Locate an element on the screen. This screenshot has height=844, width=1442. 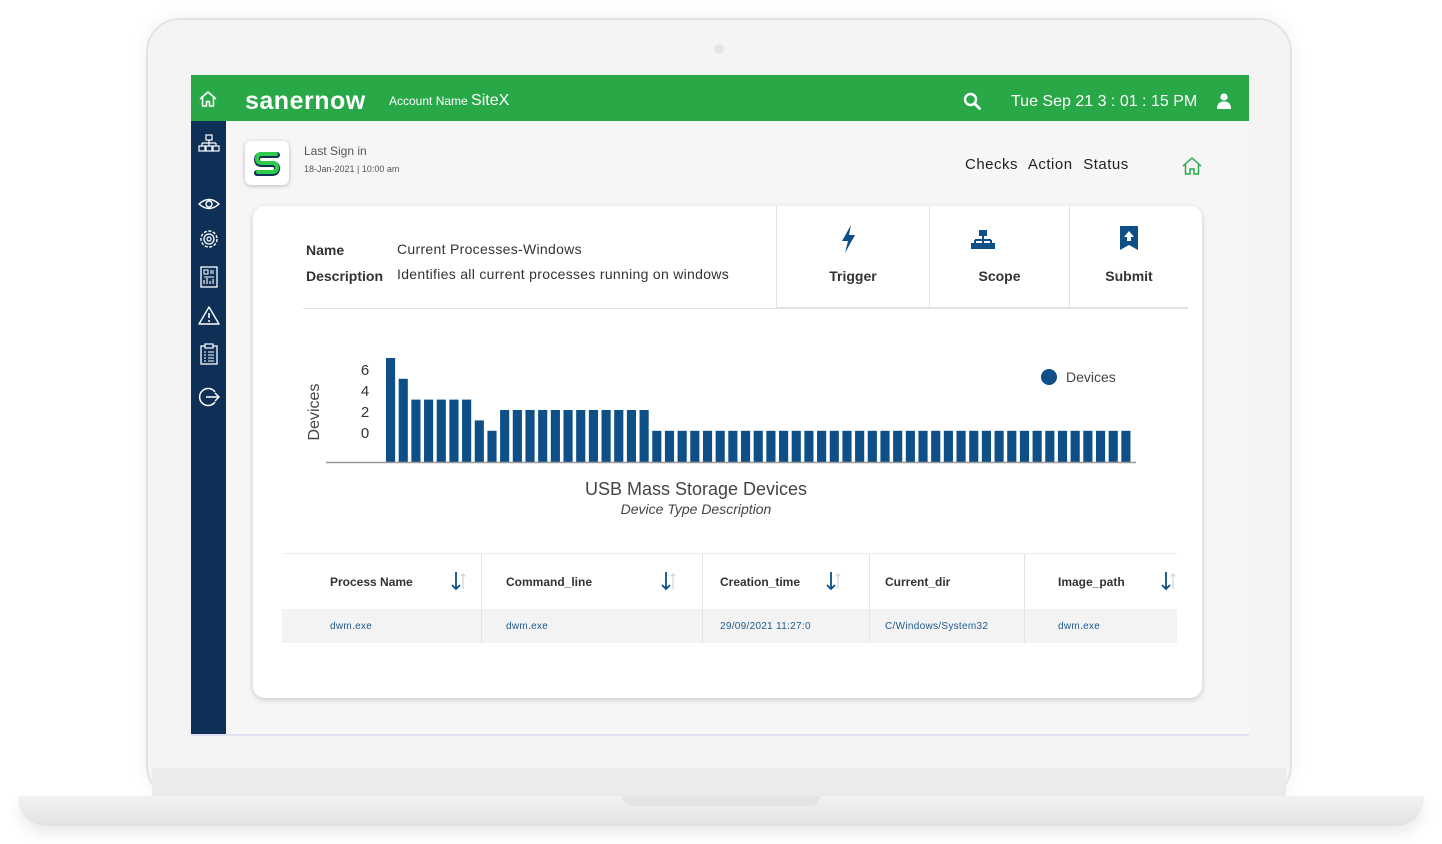
trigger-button: Trigger is located at coordinates (852, 257).